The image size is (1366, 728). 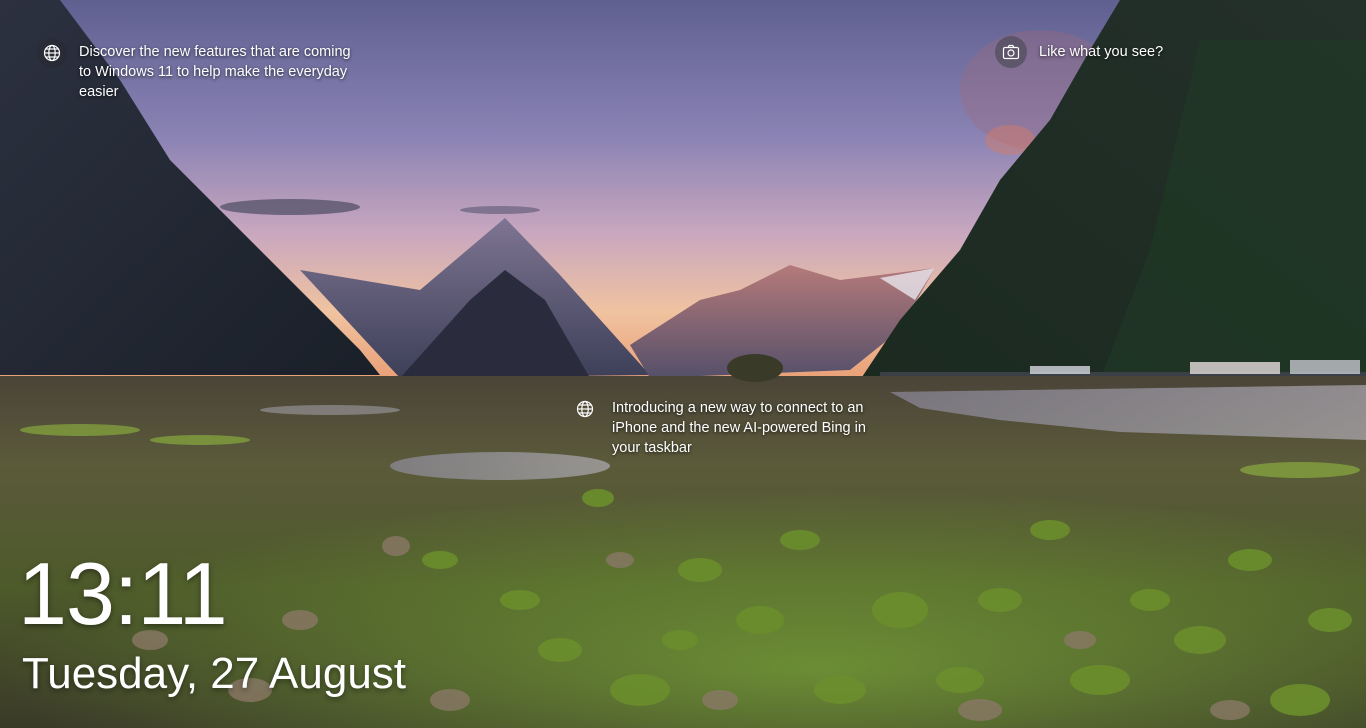 What do you see at coordinates (214, 673) in the screenshot?
I see `lock-screen-date: Tuesday, 27 August` at bounding box center [214, 673].